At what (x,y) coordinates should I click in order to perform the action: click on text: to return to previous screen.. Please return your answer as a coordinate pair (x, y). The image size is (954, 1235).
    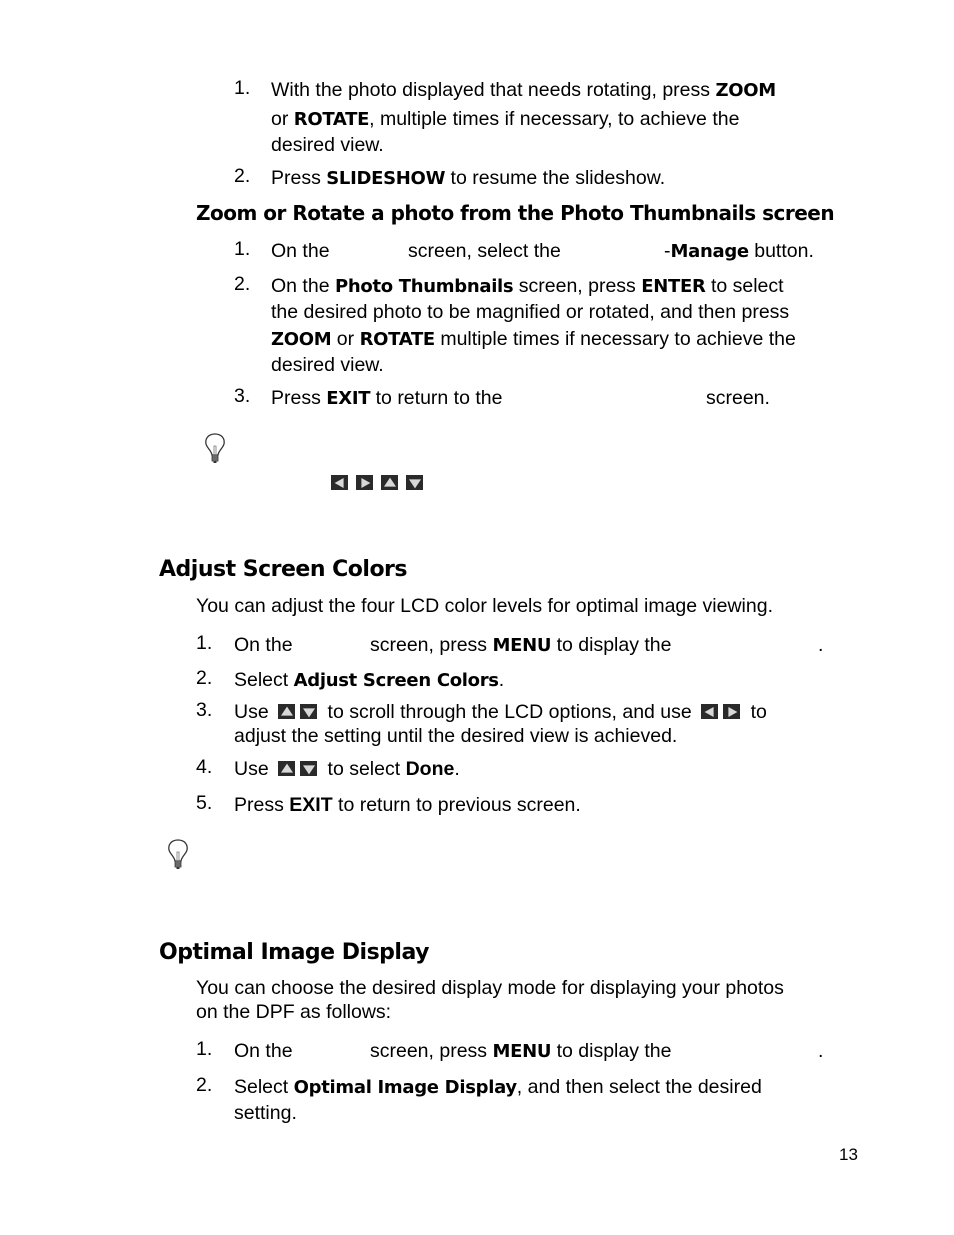
    Looking at the image, I should click on (456, 805).